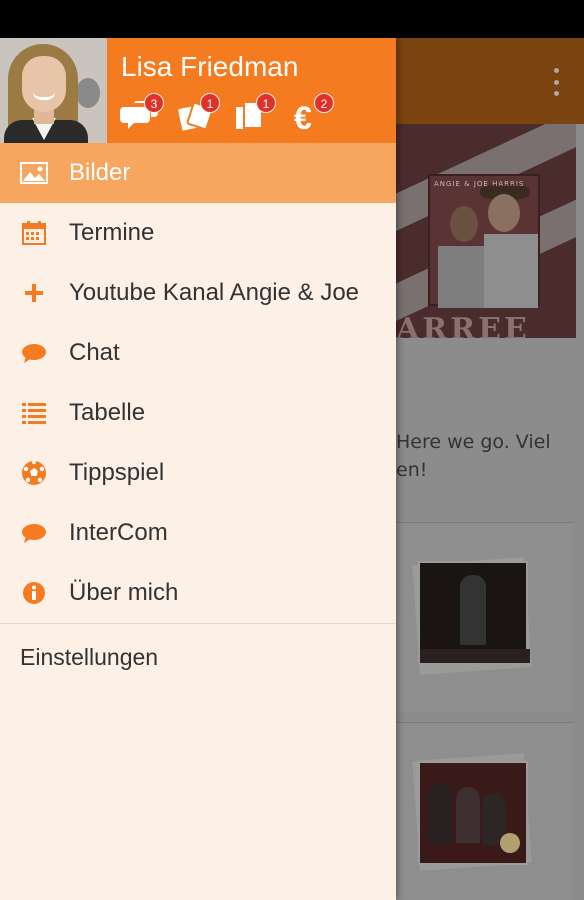  I want to click on menu-item-youtube: Youtube Kanal Angie & Joe, so click(198, 293).